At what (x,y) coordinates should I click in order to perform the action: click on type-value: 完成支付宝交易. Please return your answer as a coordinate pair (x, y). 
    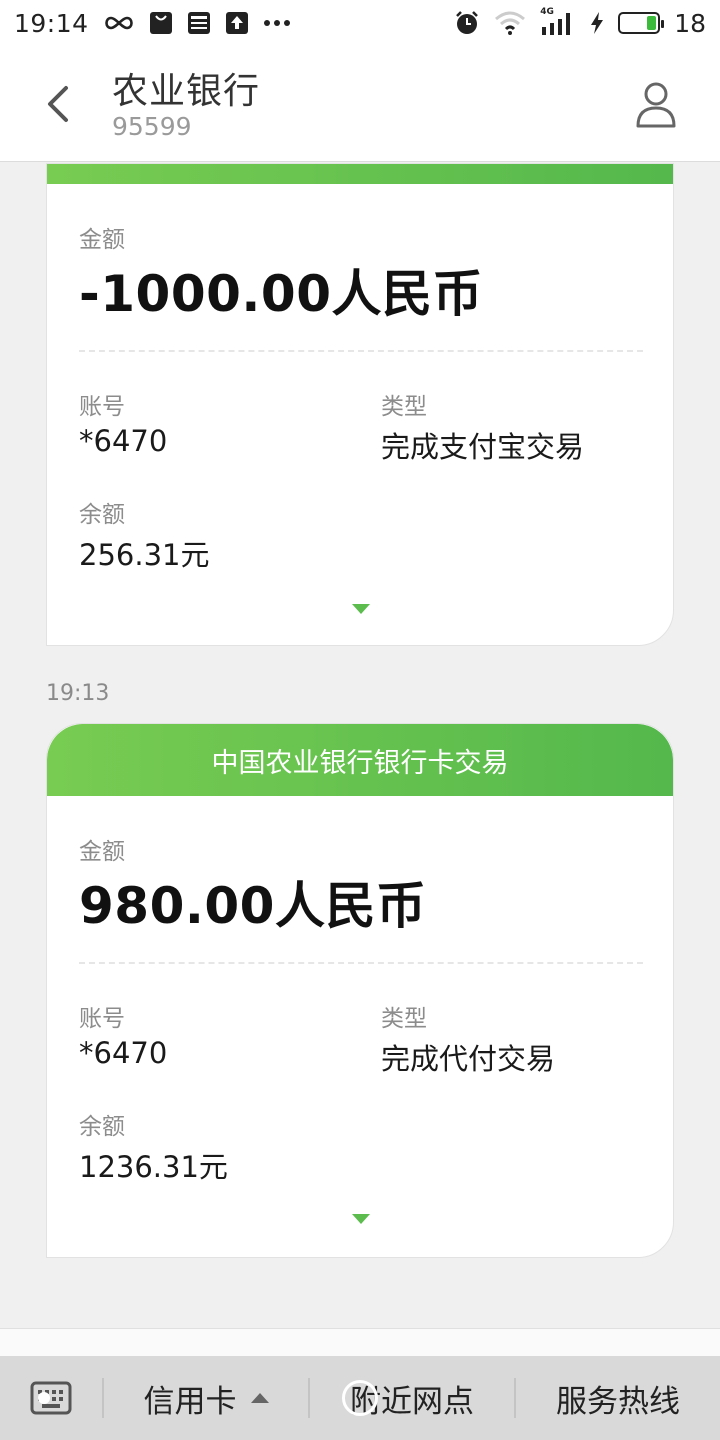
    Looking at the image, I should click on (483, 447).